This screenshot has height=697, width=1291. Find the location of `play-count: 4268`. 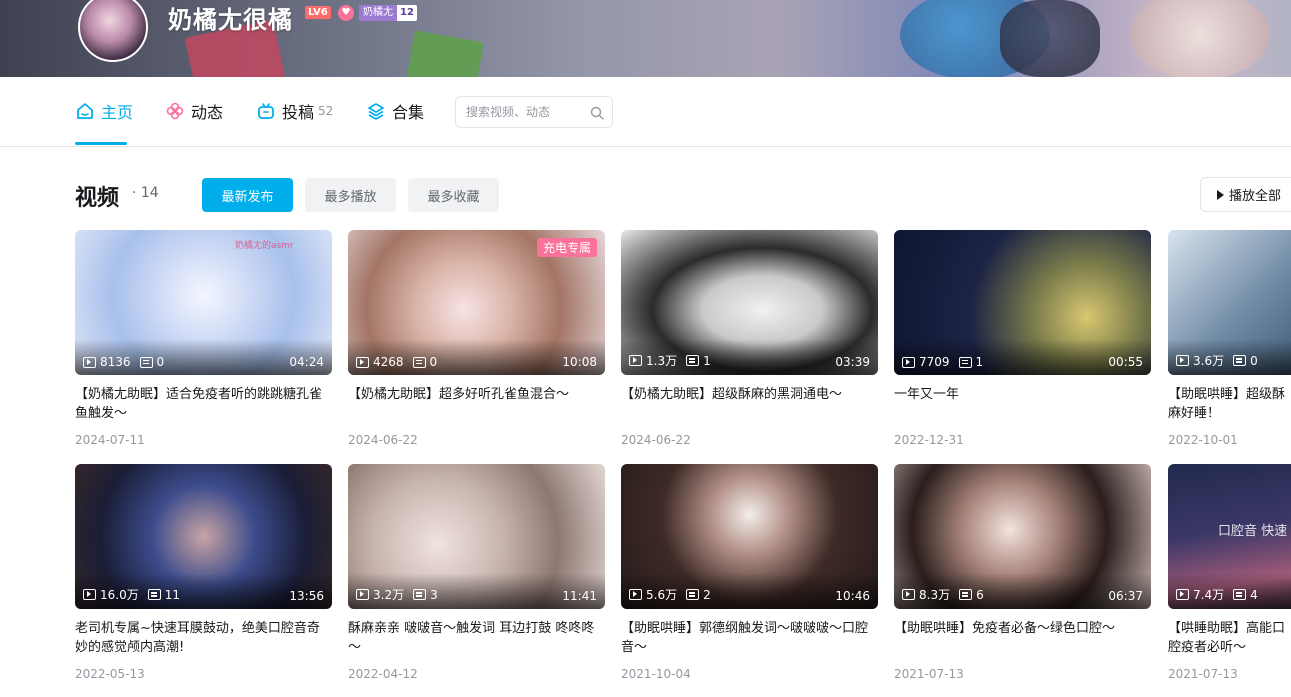

play-count: 4268 is located at coordinates (388, 362).